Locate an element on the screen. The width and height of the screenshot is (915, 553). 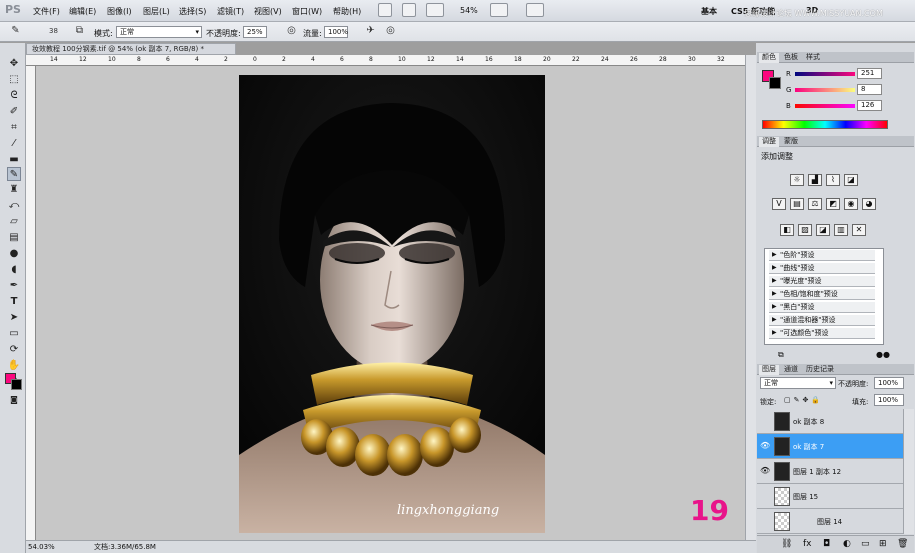
brush-panel-icon: ⧉ is located at coordinates (79, 31).